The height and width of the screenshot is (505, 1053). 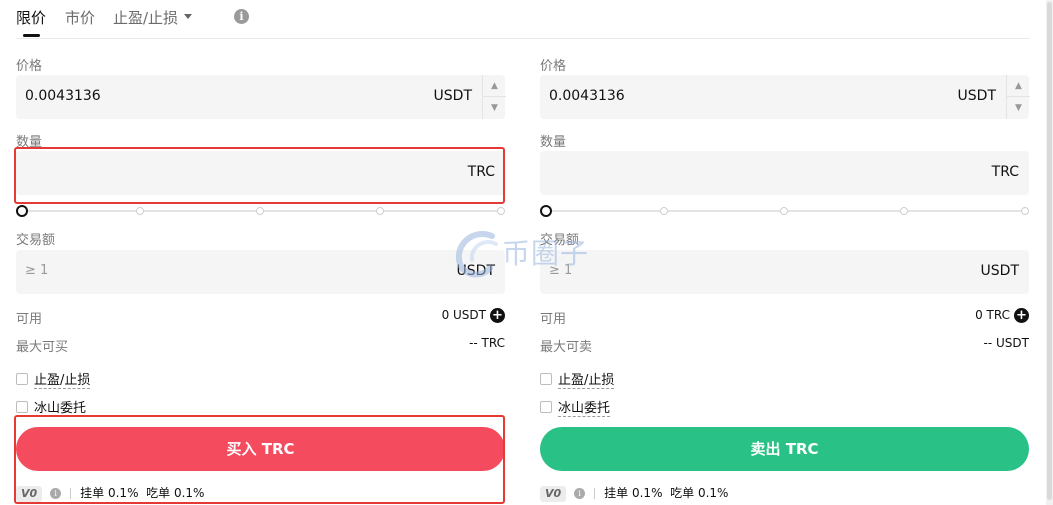 I want to click on buy-amount-unit: USDT, so click(x=475, y=271).